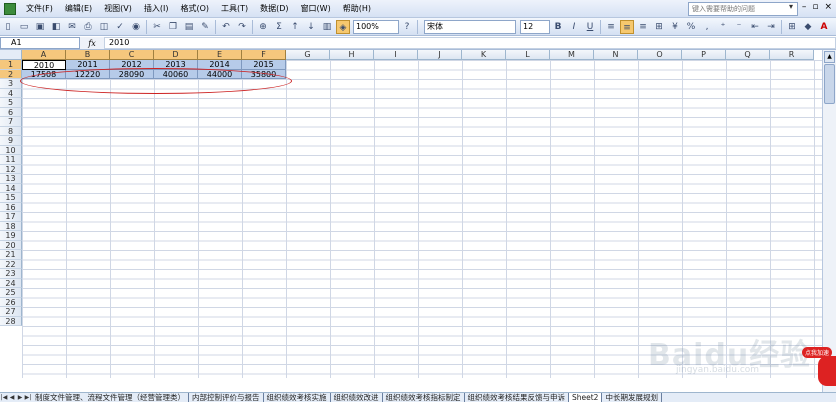  Describe the element at coordinates (308, 55) in the screenshot. I see `column-header-G: G` at that location.